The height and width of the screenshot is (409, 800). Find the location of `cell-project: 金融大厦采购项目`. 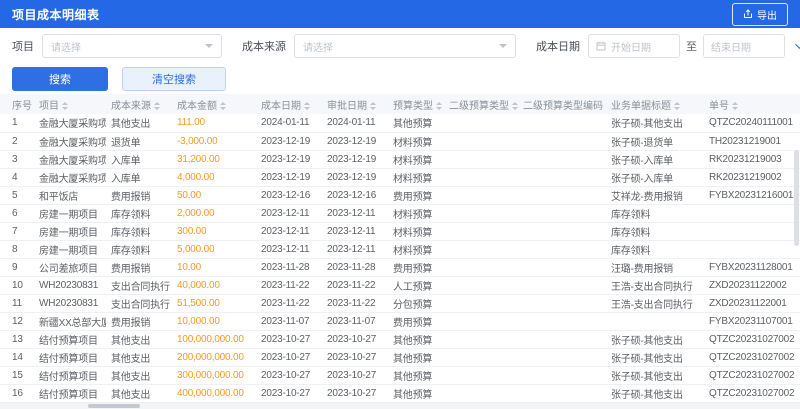

cell-project: 金融大厦采购项目 is located at coordinates (70, 141).